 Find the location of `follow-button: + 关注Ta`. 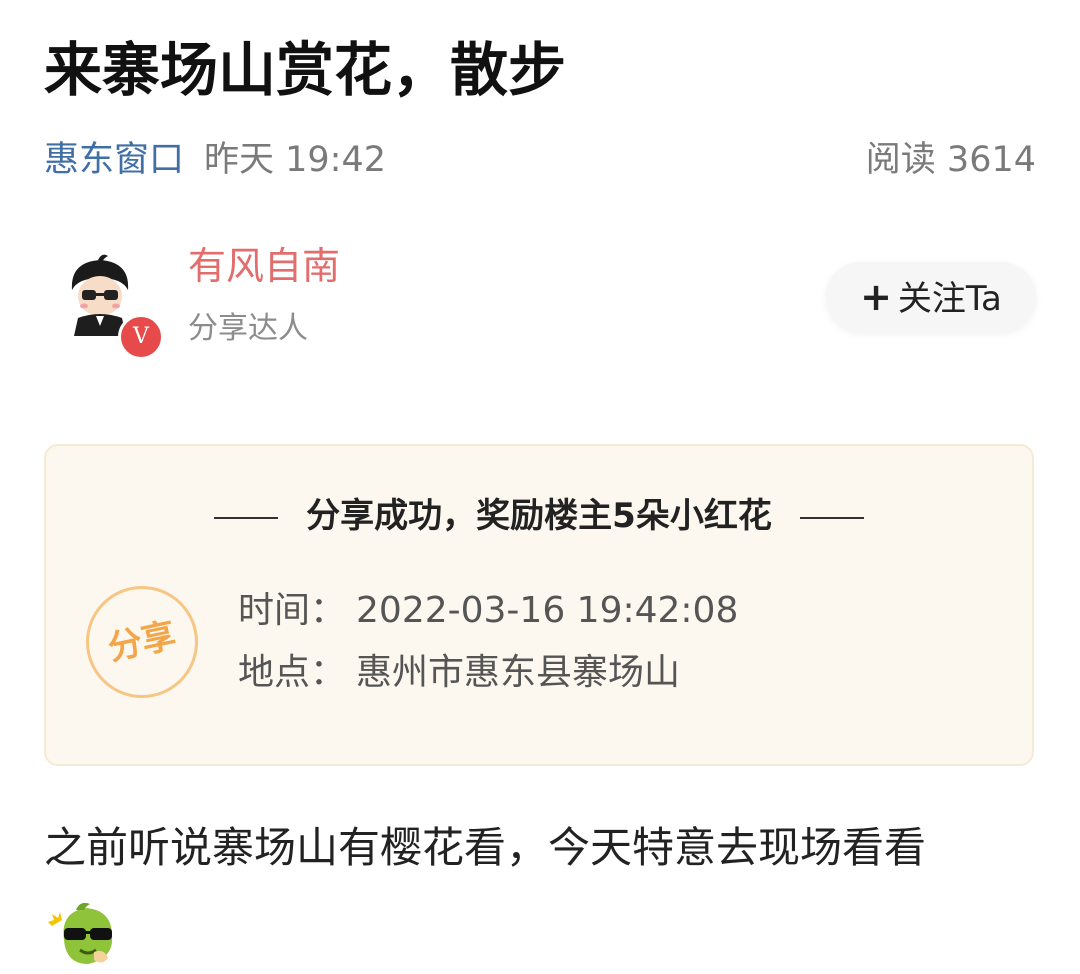

follow-button: + 关注Ta is located at coordinates (931, 297).